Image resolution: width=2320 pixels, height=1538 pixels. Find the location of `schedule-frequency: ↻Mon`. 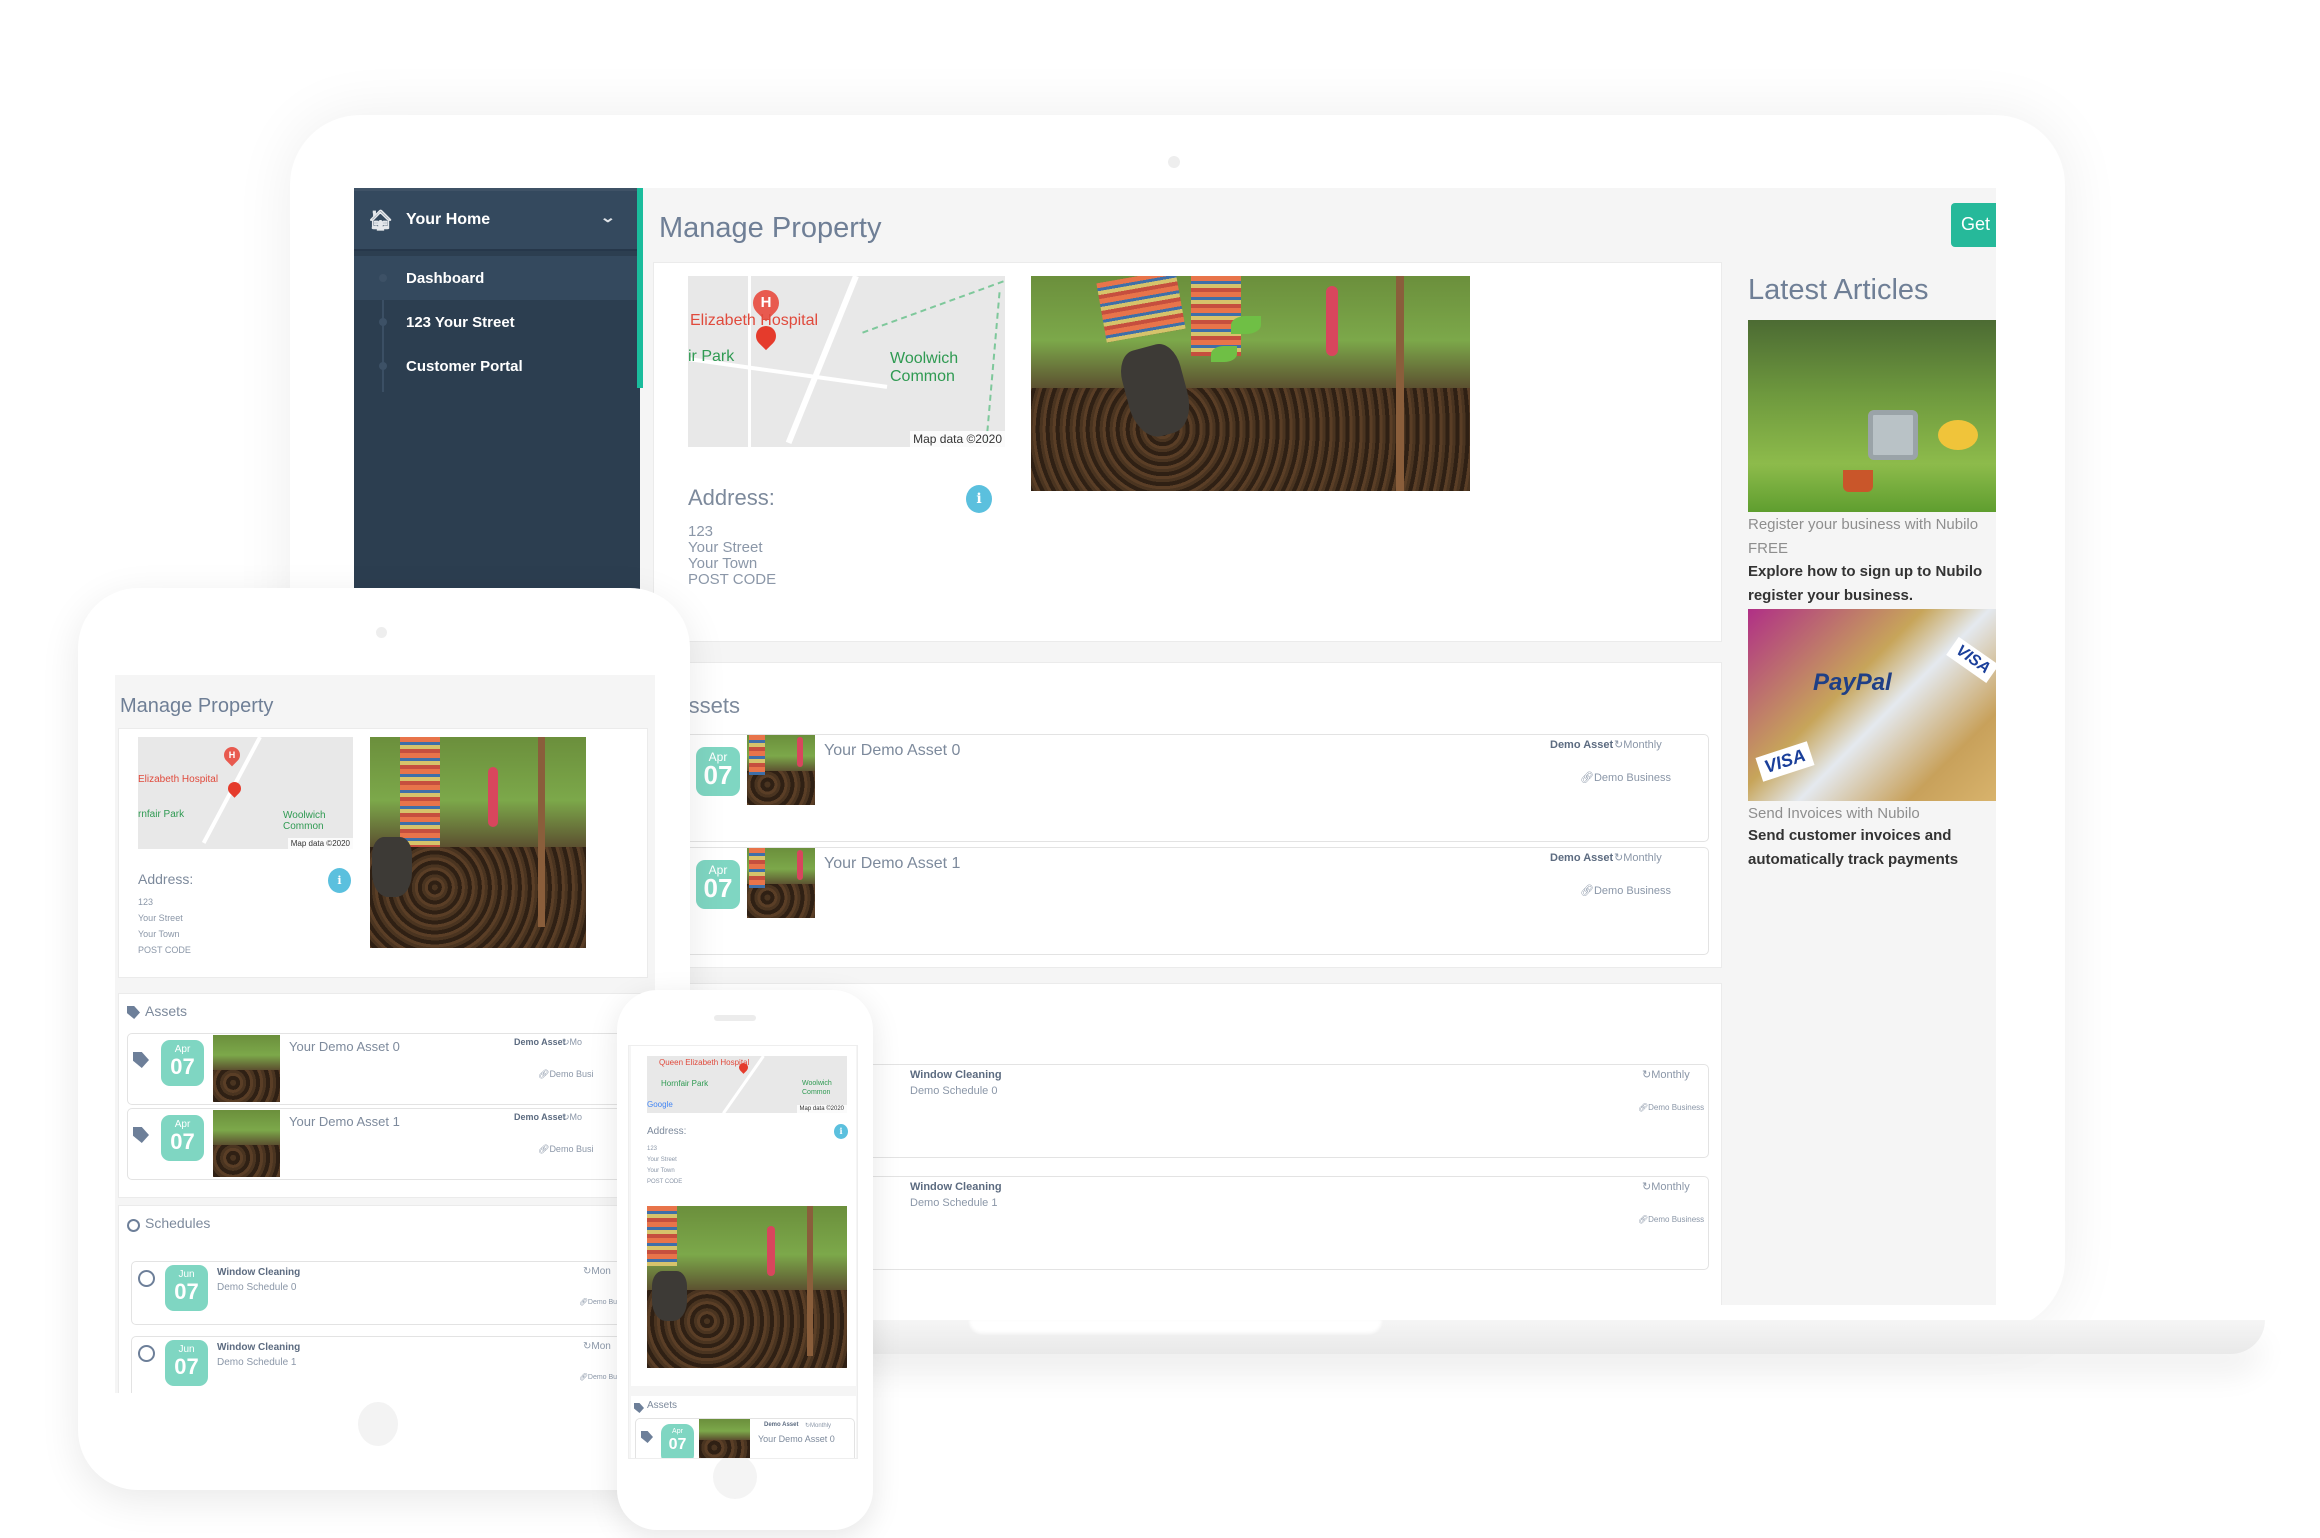

schedule-frequency: ↻Mon is located at coordinates (597, 1346).